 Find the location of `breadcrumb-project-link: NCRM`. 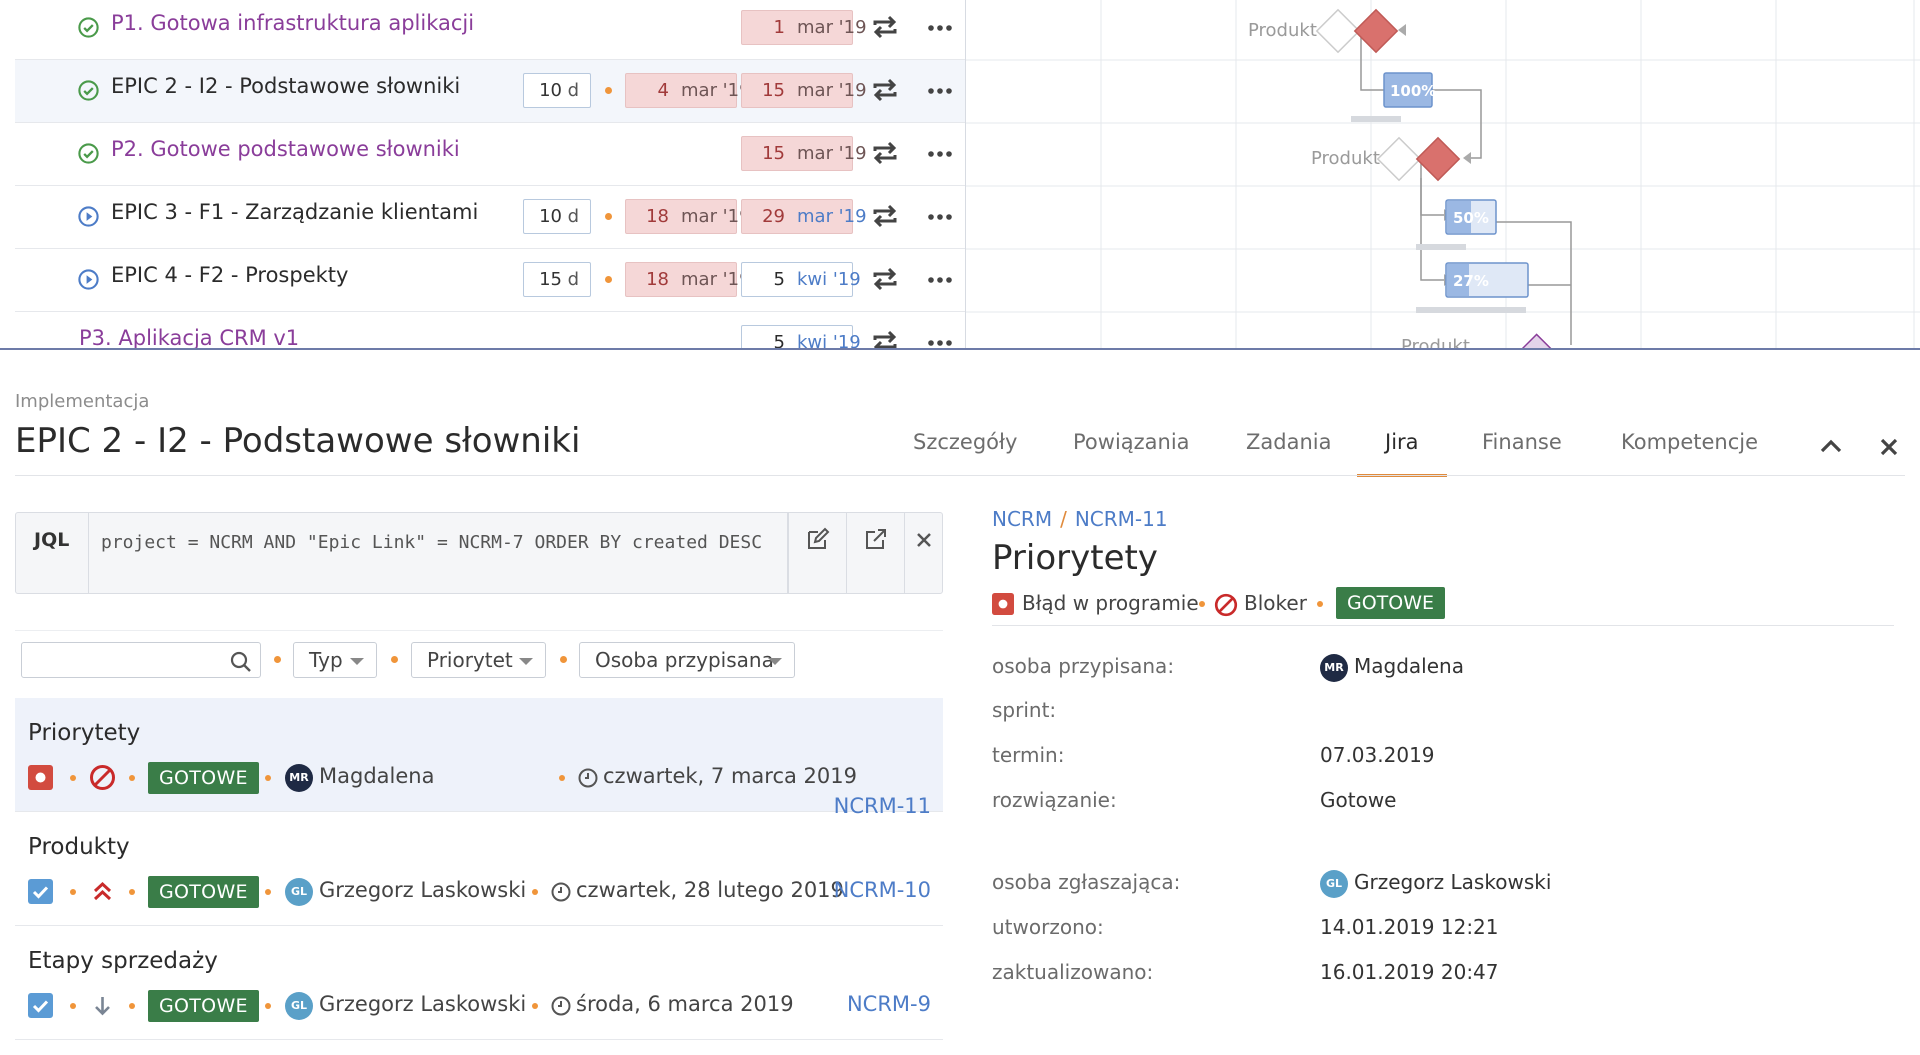

breadcrumb-project-link: NCRM is located at coordinates (1022, 519).